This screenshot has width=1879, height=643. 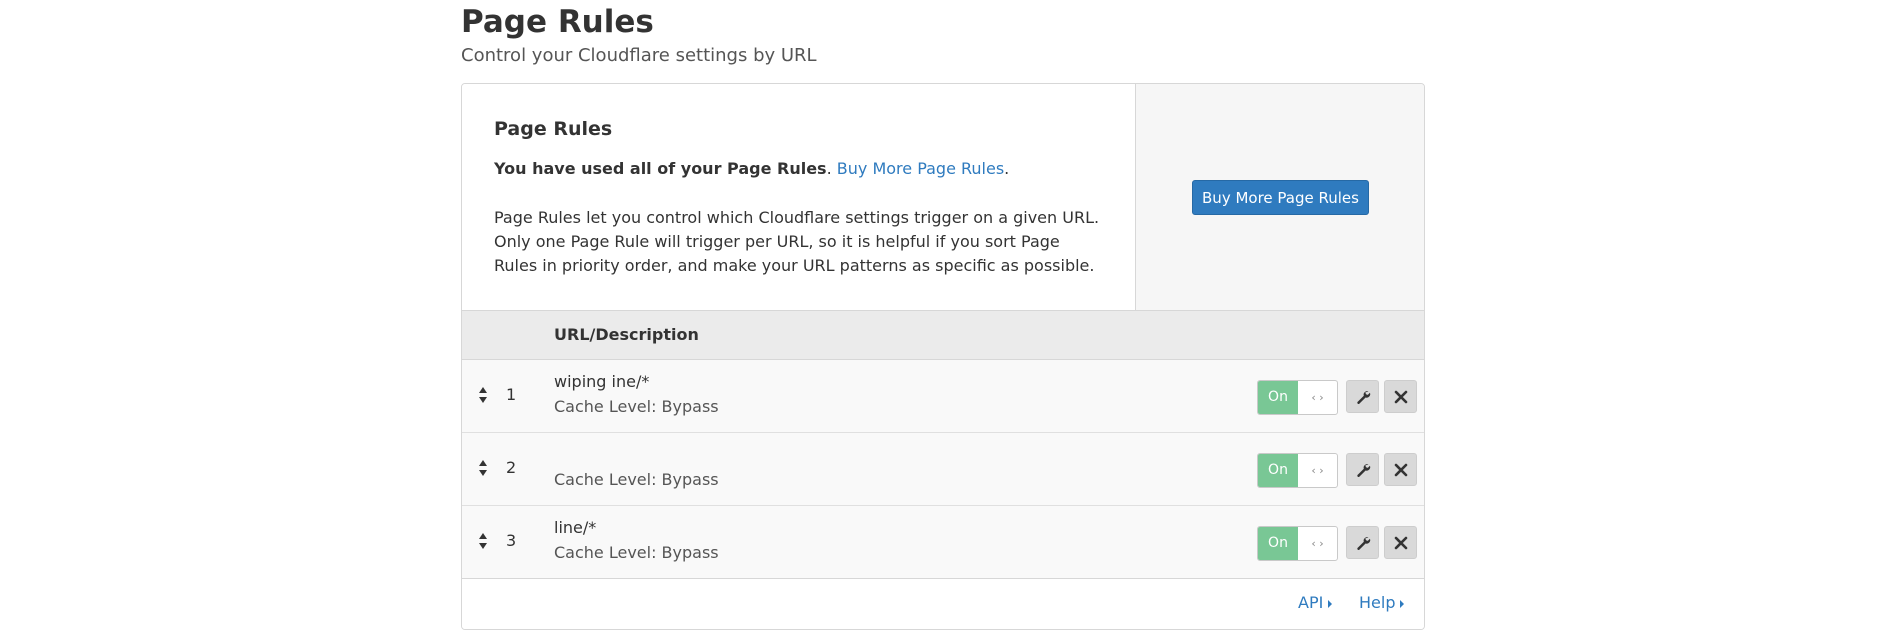 What do you see at coordinates (943, 469) in the screenshot?
I see `table-row: 2 Cache Level: Bypass On ‹ ›` at bounding box center [943, 469].